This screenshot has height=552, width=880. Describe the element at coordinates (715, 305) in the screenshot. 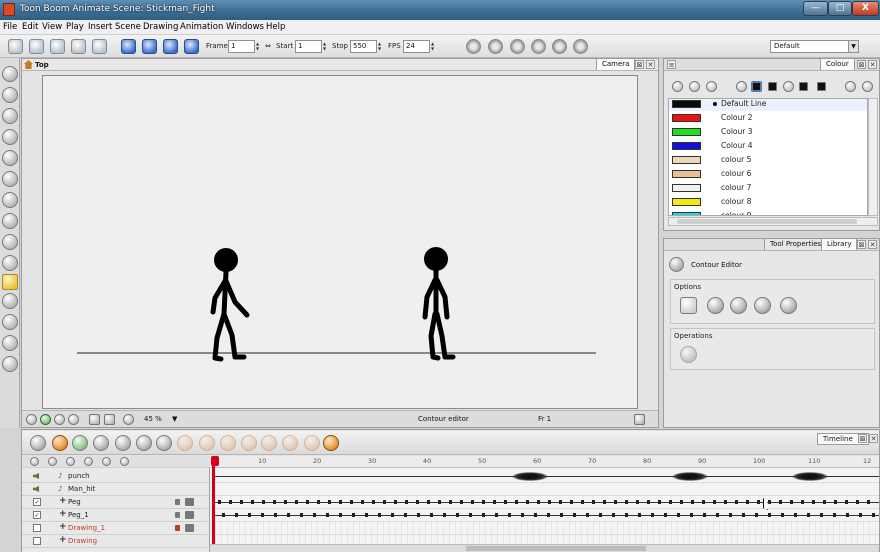

I see `lasso-option-icon` at that location.